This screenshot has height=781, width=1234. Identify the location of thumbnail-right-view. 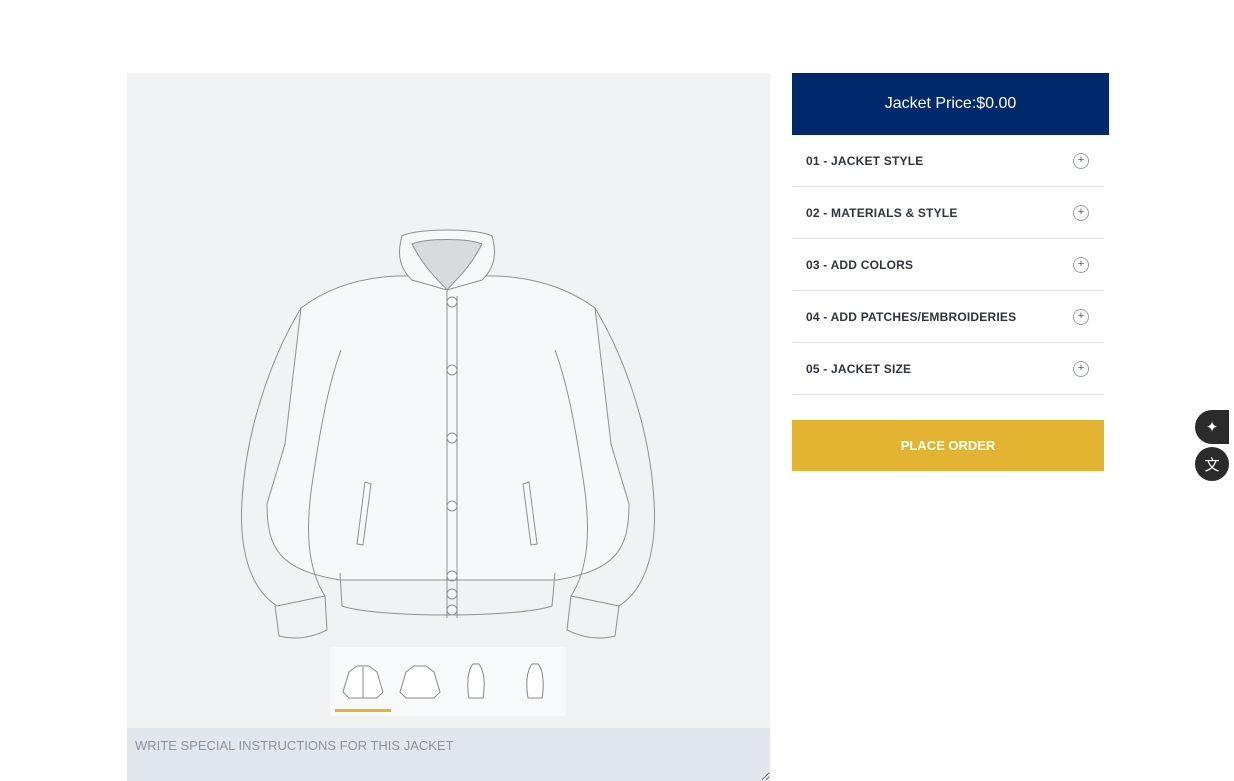
(534, 682).